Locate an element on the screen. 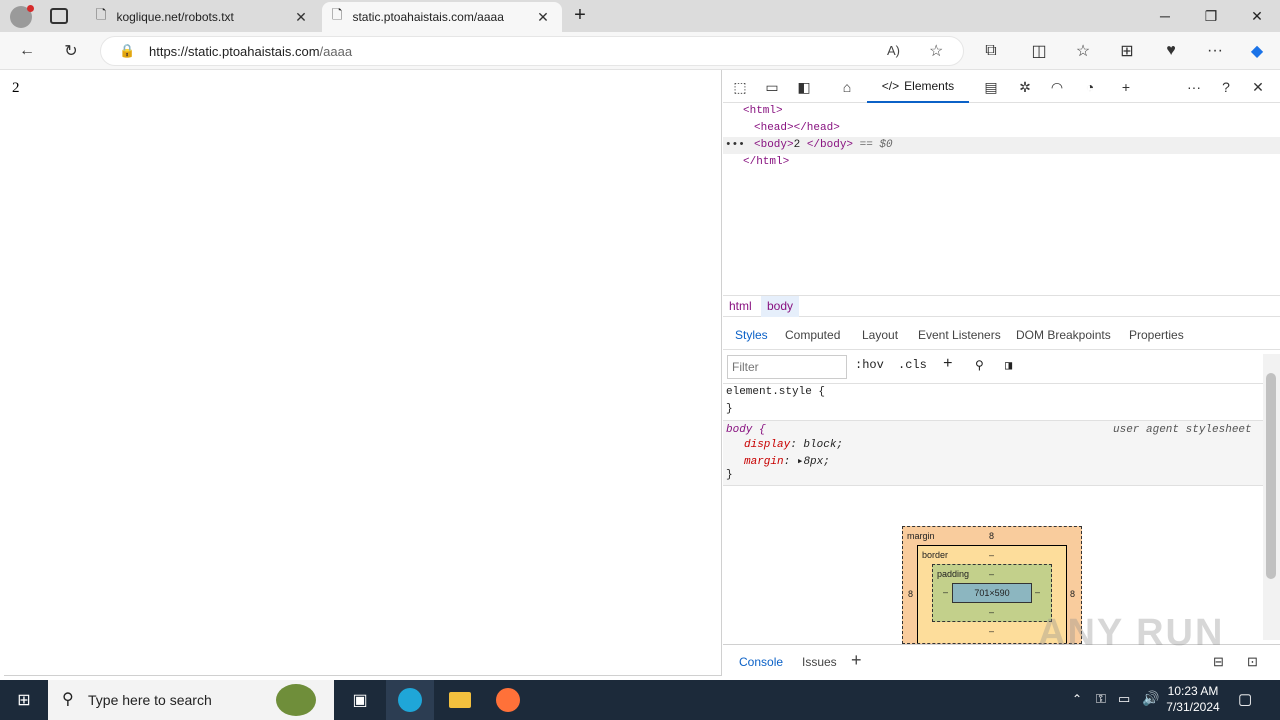 This screenshot has height=720, width=1280. firefox-icon is located at coordinates (508, 700).